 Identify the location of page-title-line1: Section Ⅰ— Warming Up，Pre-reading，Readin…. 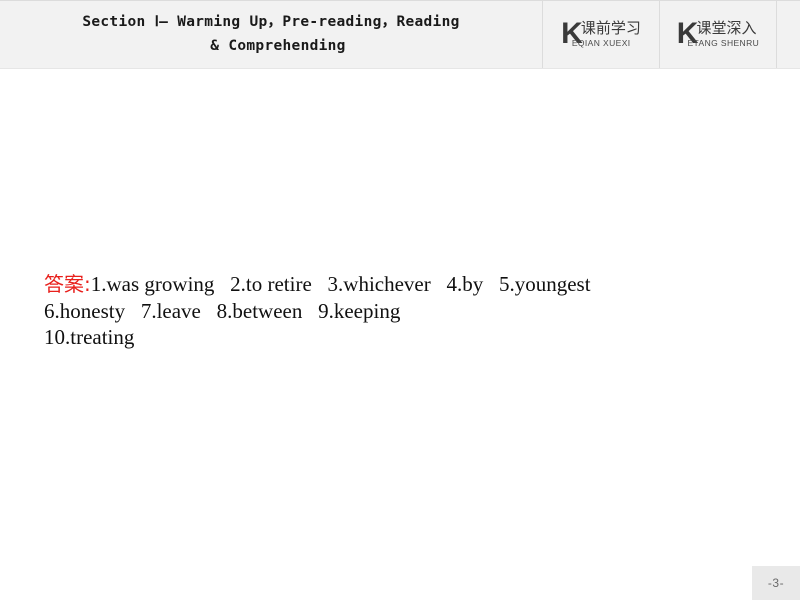
(271, 21).